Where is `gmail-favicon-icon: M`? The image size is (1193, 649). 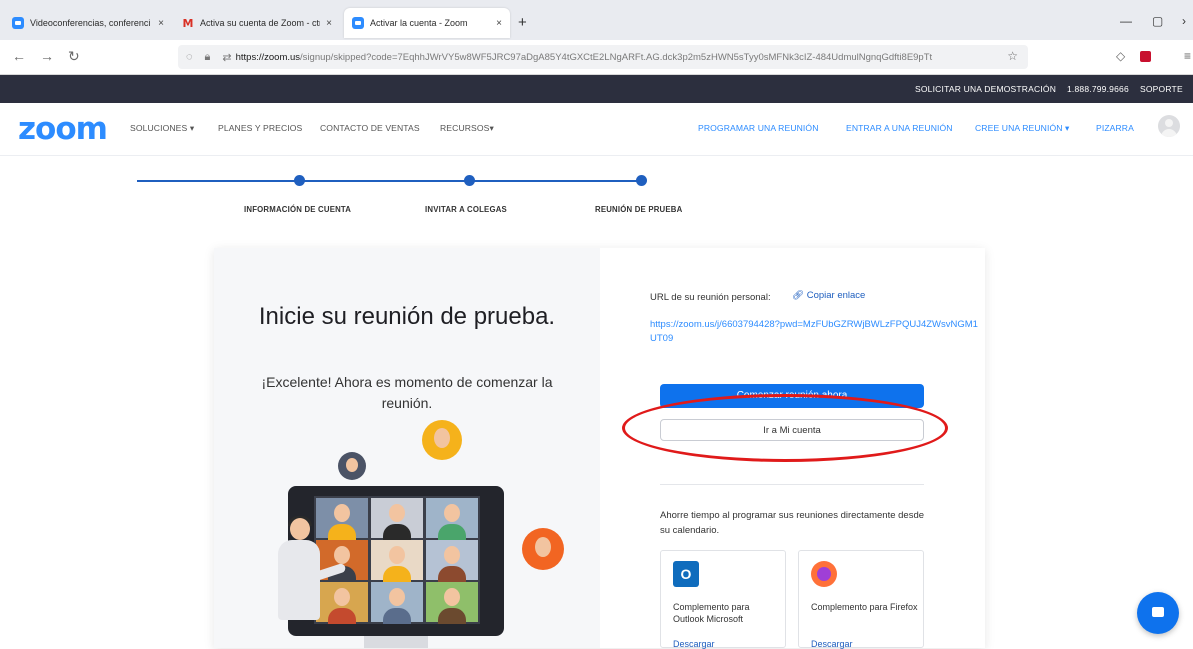 gmail-favicon-icon: M is located at coordinates (188, 23).